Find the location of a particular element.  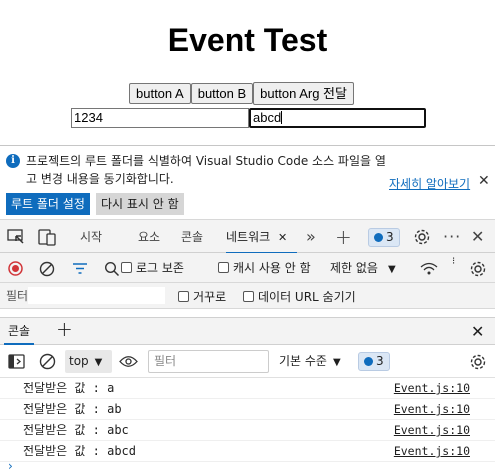

log-message: 전달받은 값 : a is located at coordinates (69, 388).